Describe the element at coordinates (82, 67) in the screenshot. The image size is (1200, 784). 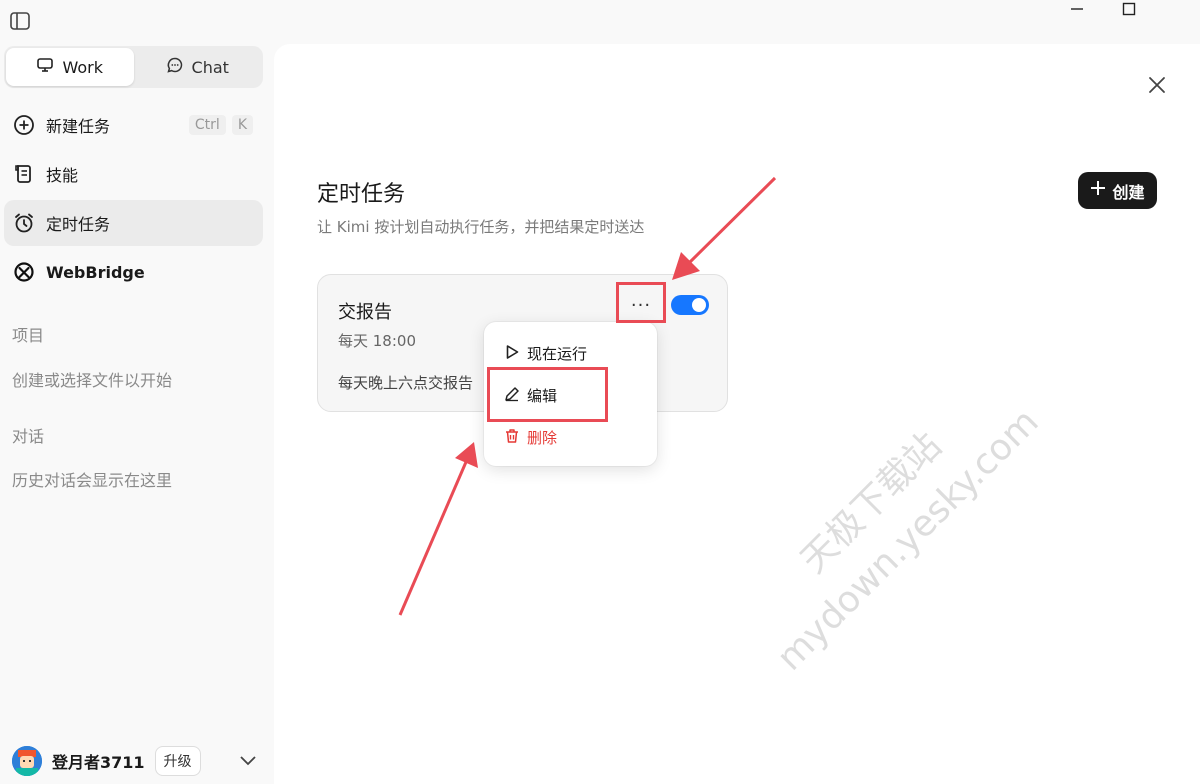
I see `tab-work-label: Work` at that location.